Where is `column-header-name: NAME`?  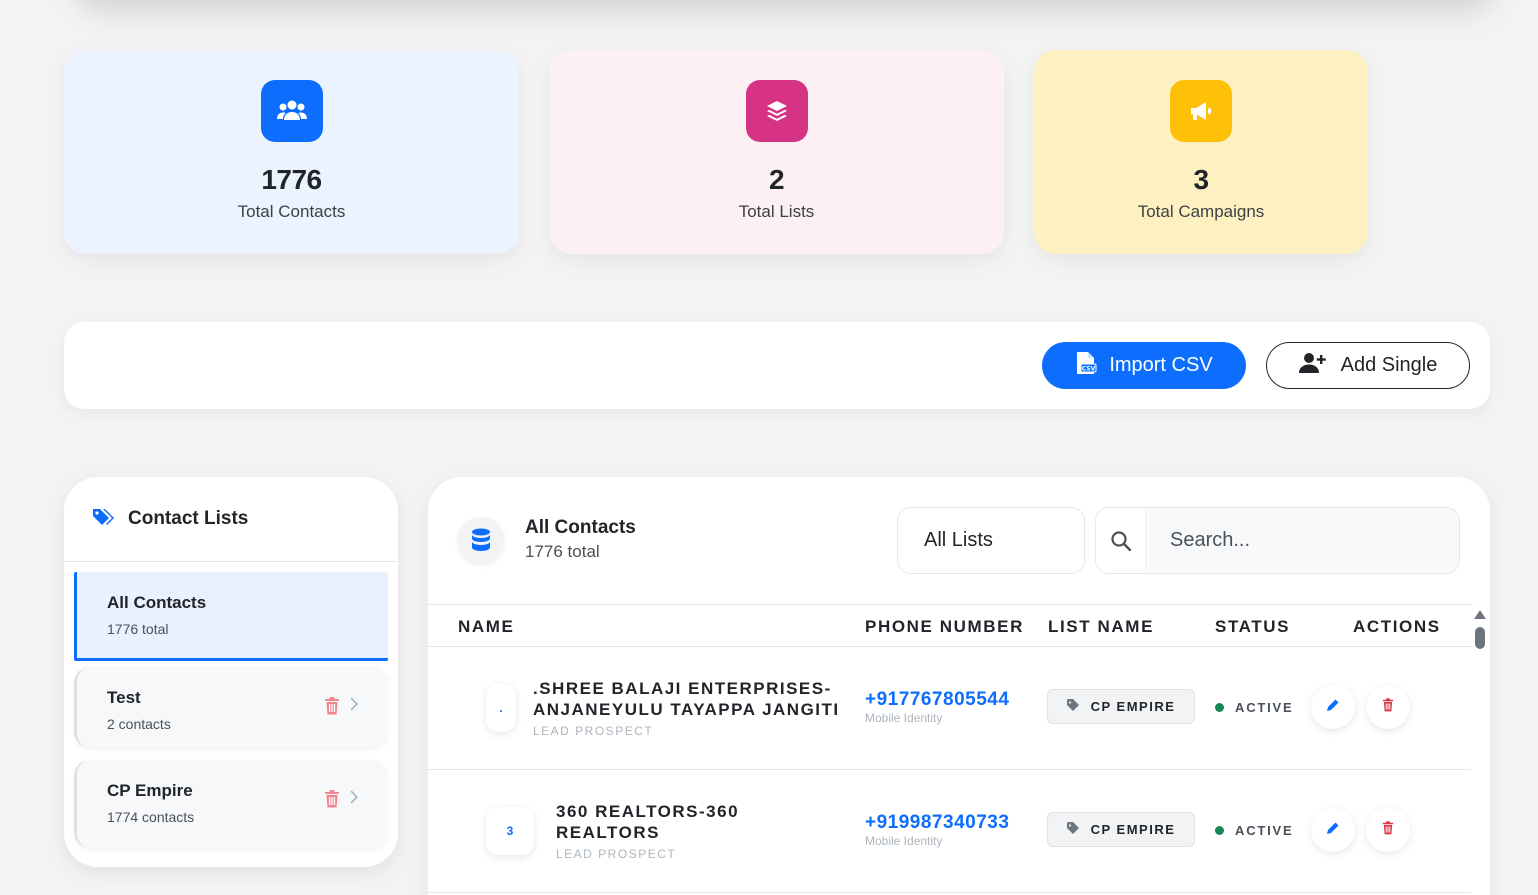 column-header-name: NAME is located at coordinates (486, 627).